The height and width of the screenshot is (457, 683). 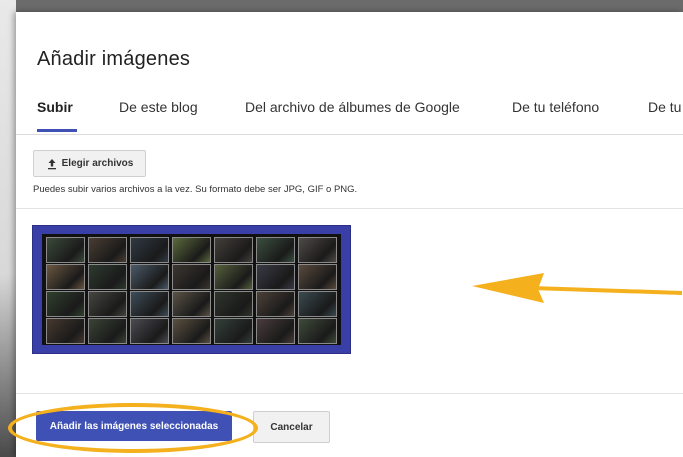 What do you see at coordinates (577, 288) in the screenshot?
I see `annotation-arrow-icon` at bounding box center [577, 288].